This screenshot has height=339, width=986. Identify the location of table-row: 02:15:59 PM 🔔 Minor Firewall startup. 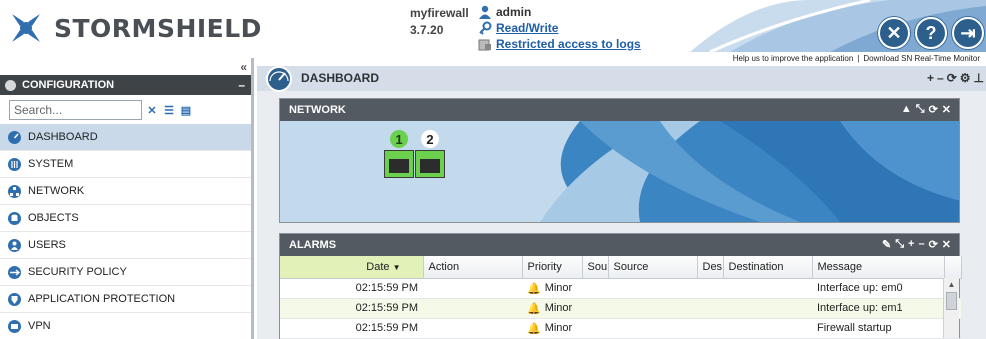
(620, 328).